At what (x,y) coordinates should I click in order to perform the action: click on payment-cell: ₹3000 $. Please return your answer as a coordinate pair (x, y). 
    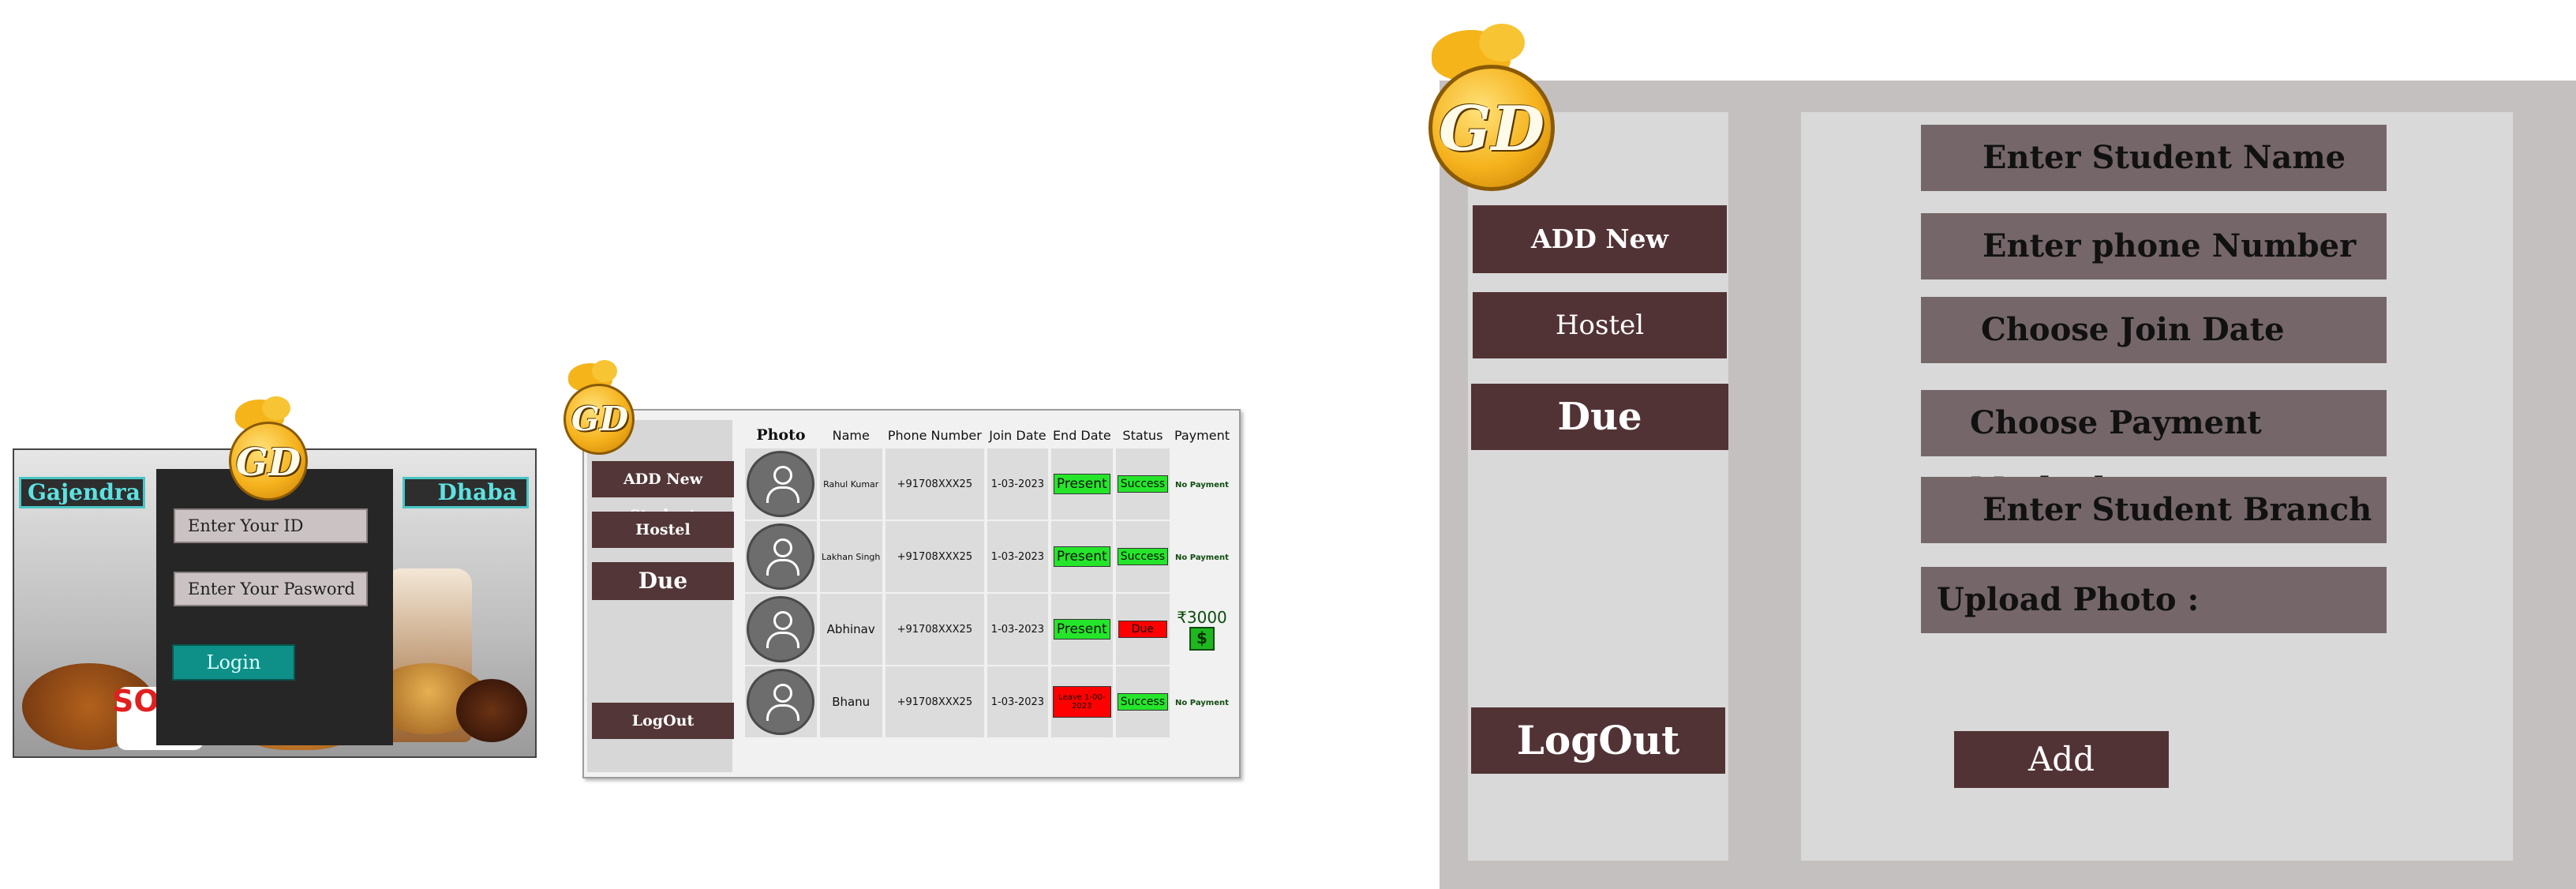
    Looking at the image, I should click on (1202, 629).